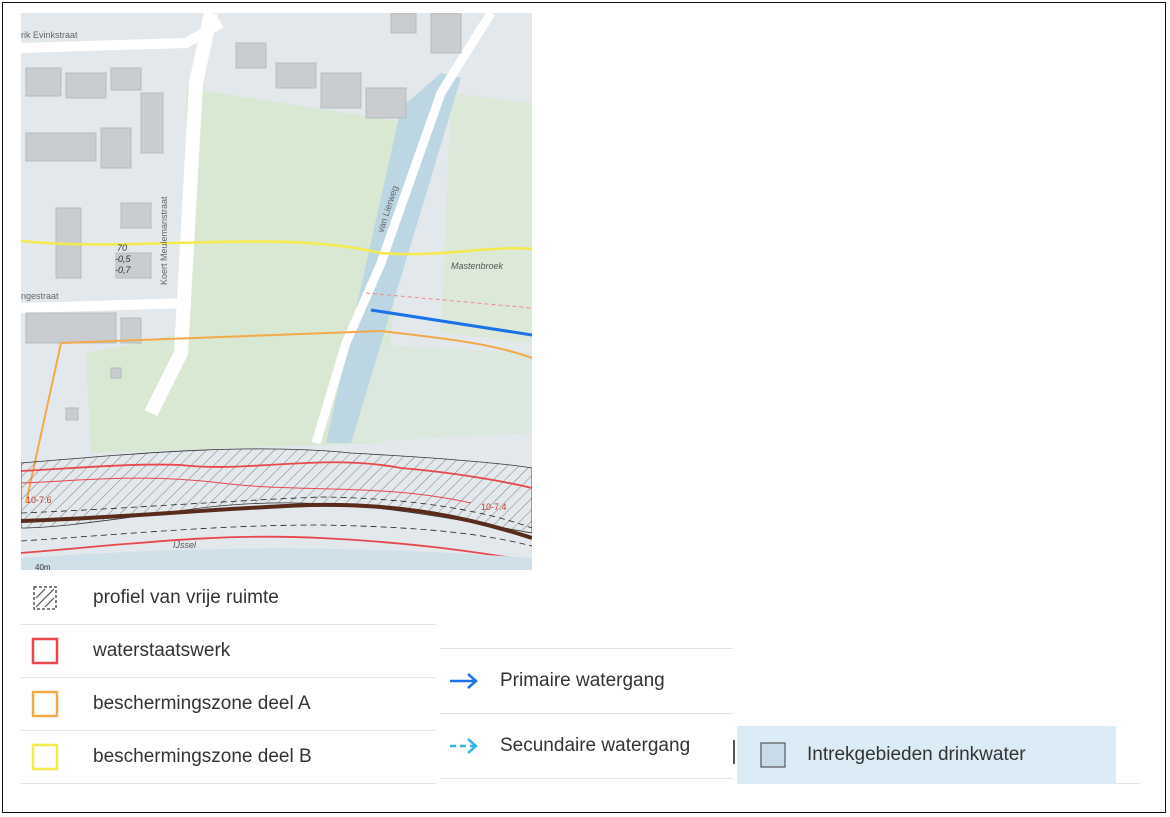 This screenshot has width=1170, height=817. I want to click on legend-label: Intrekgebieden drinkwater, so click(916, 754).